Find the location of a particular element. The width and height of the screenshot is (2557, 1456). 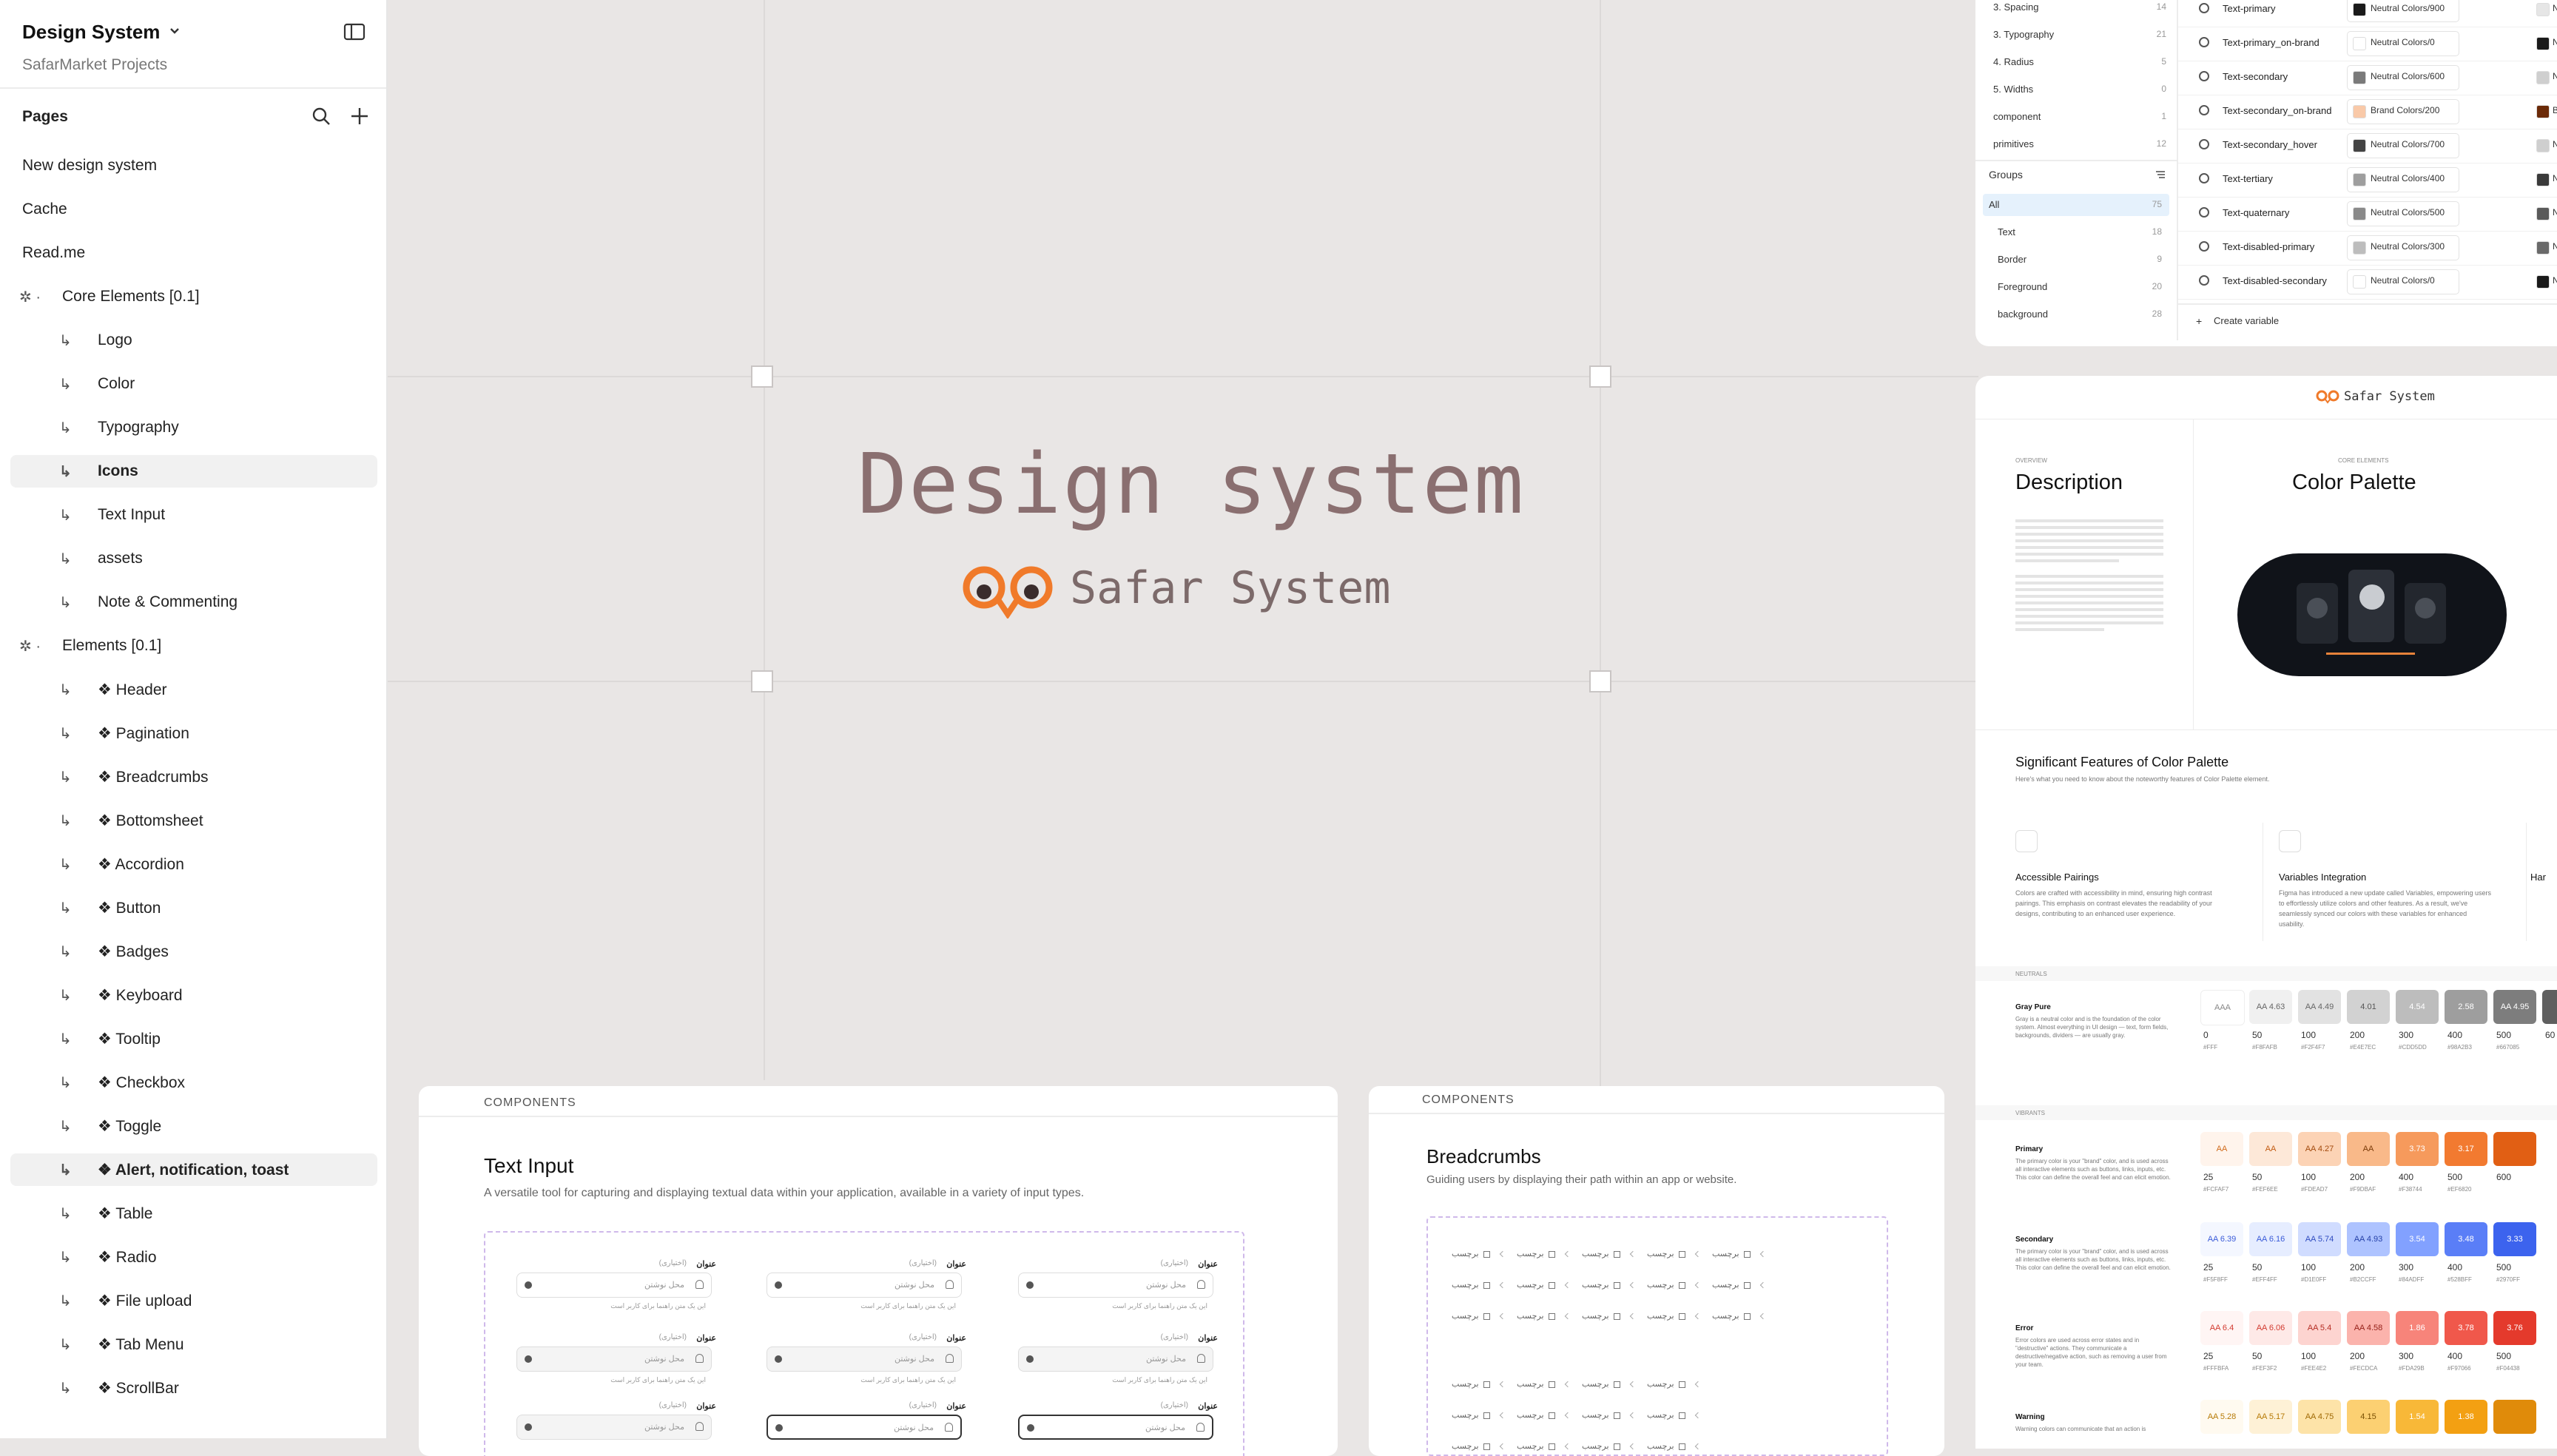

group-item: background 28 is located at coordinates (2076, 314).